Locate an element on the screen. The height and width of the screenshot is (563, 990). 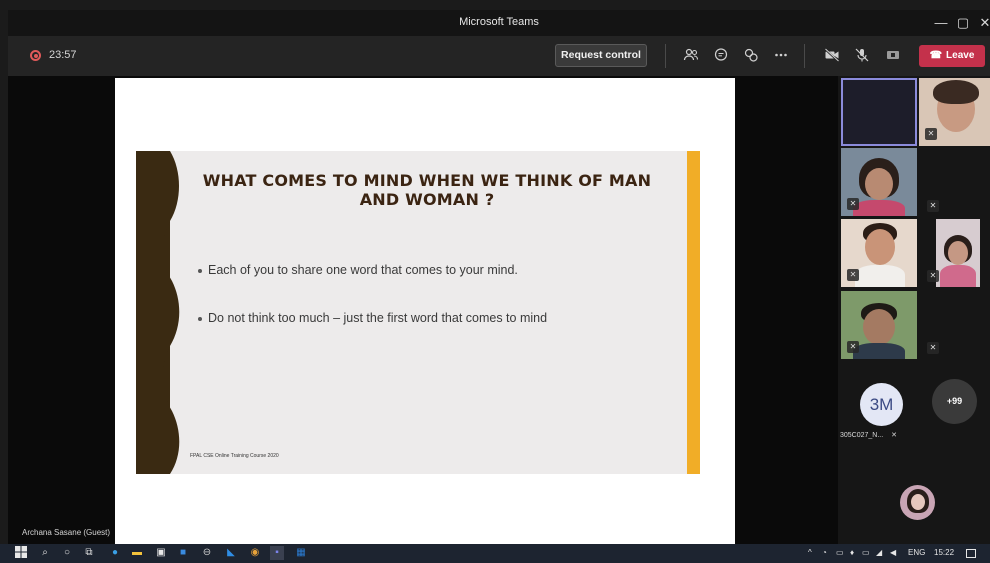
app-icon: ◣ is located at coordinates (231, 553).